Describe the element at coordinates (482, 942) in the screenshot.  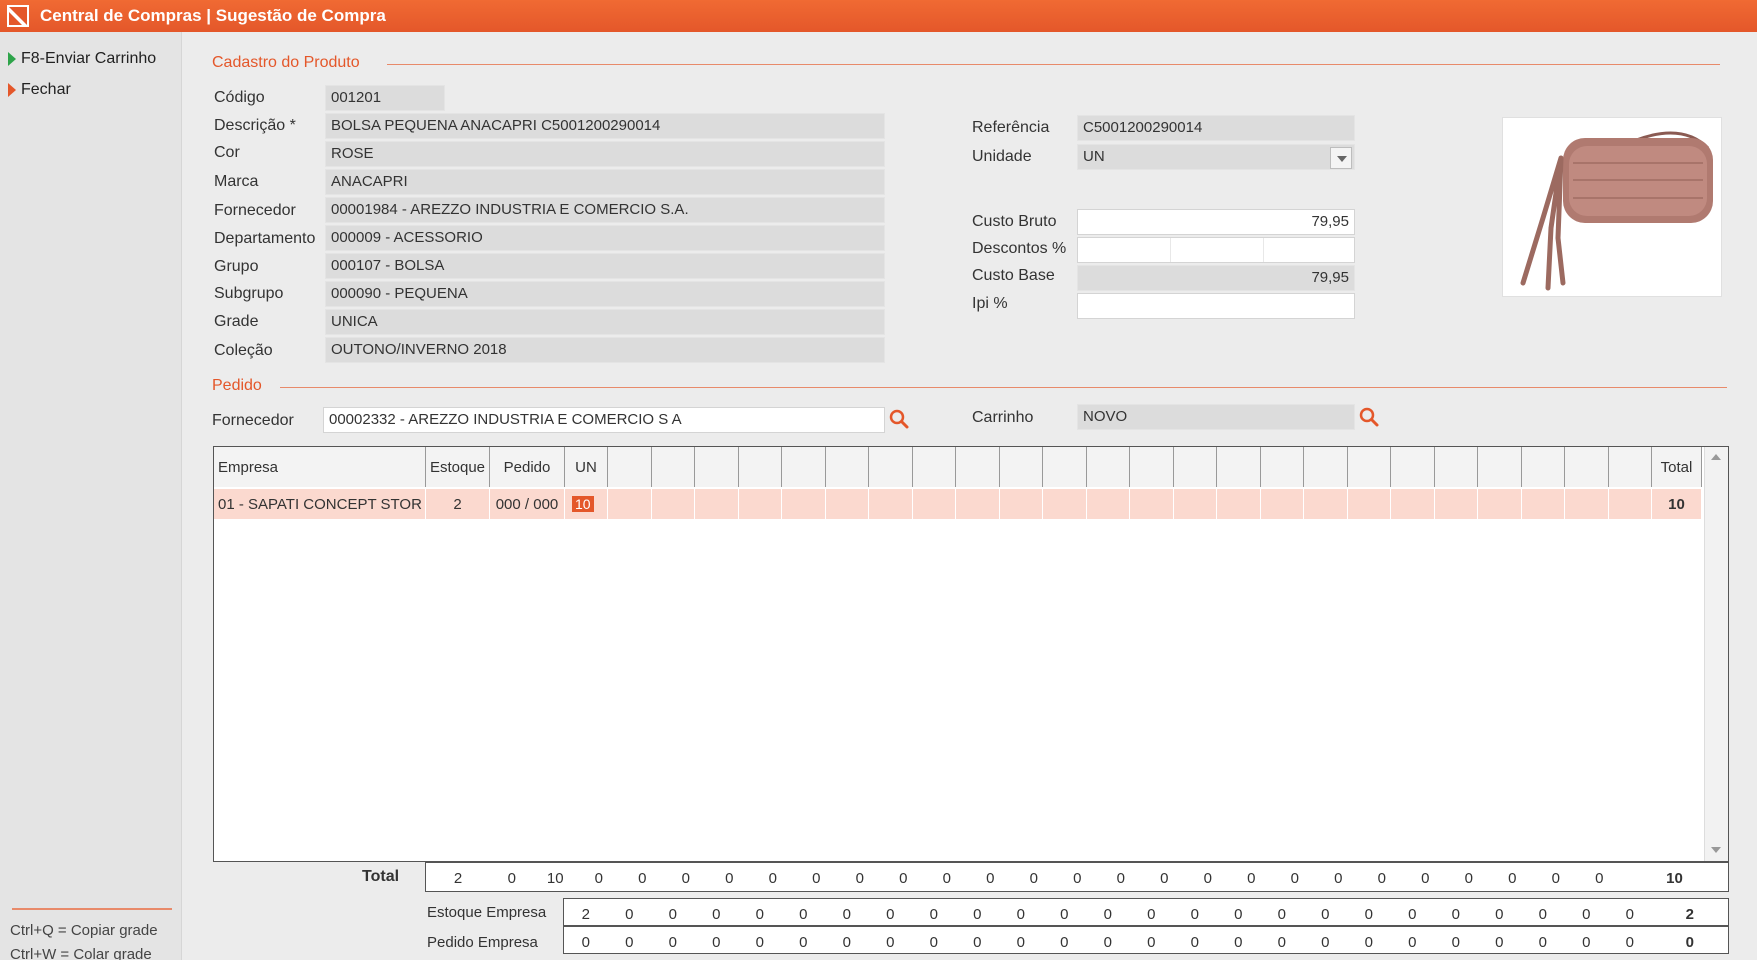
I see `pedido-empresa-label: Pedido Empresa` at that location.